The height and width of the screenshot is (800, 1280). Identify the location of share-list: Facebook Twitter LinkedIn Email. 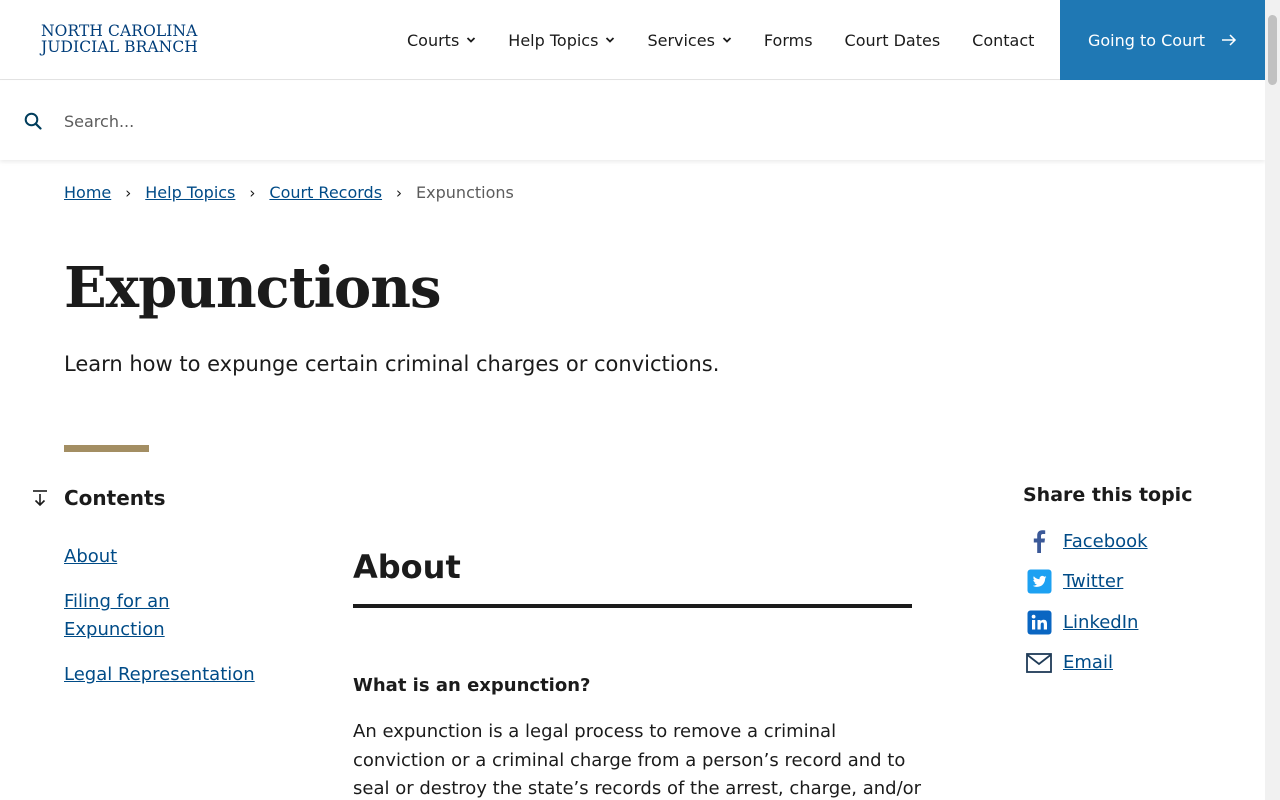
(1087, 608).